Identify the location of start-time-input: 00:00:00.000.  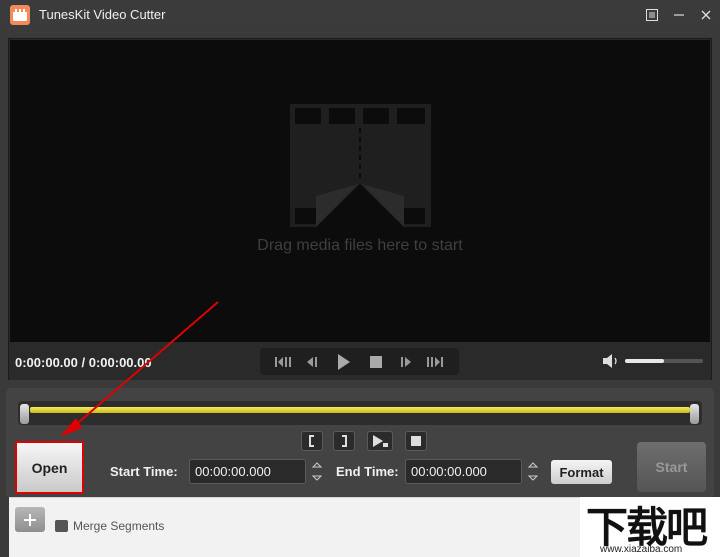
(247, 471).